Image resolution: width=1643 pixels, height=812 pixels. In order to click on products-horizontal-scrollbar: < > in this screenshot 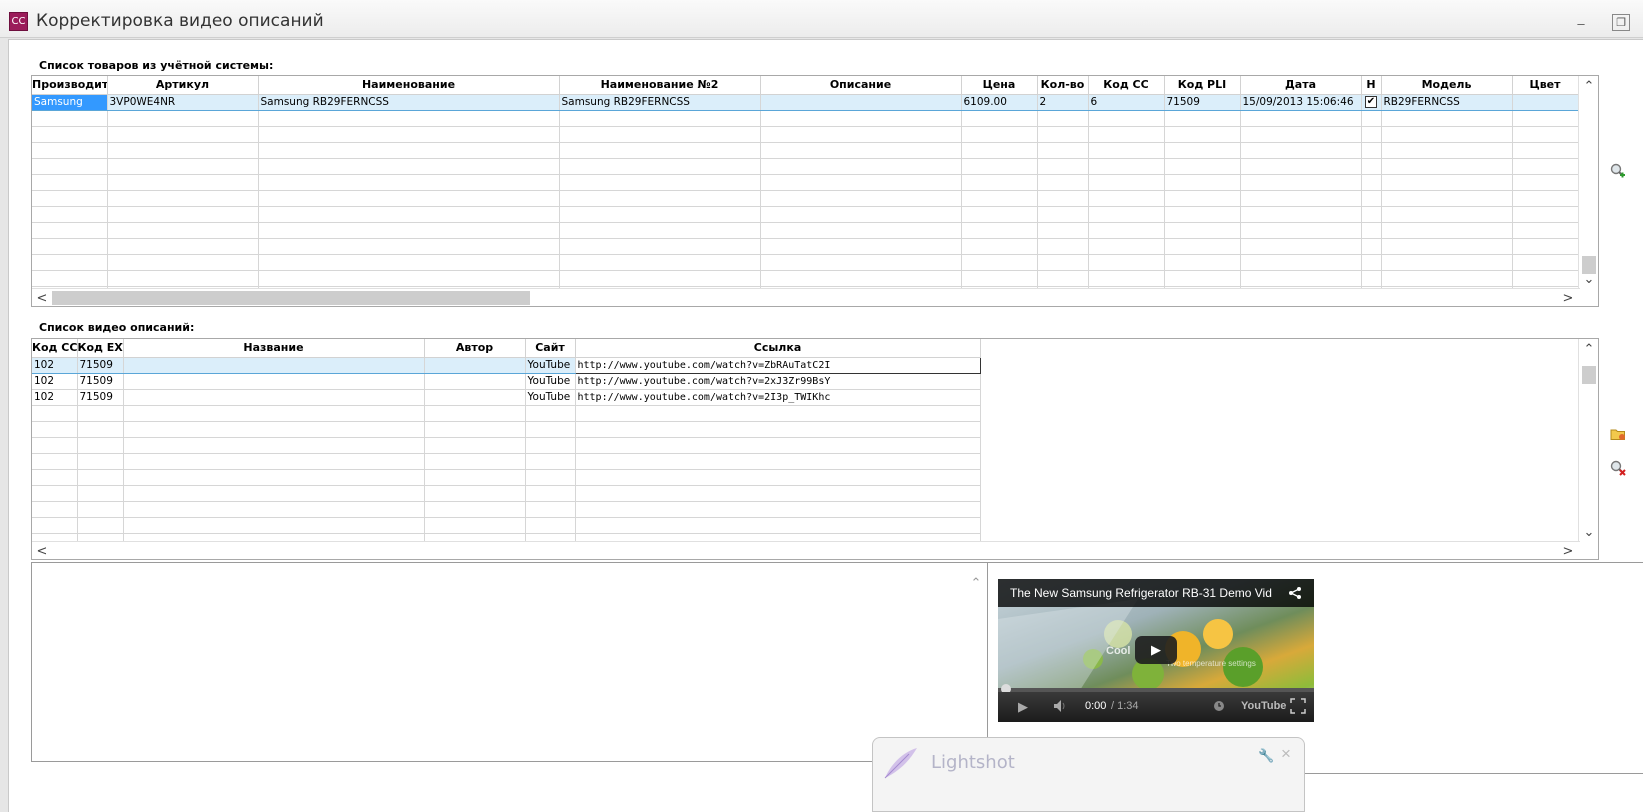, I will do `click(806, 297)`.